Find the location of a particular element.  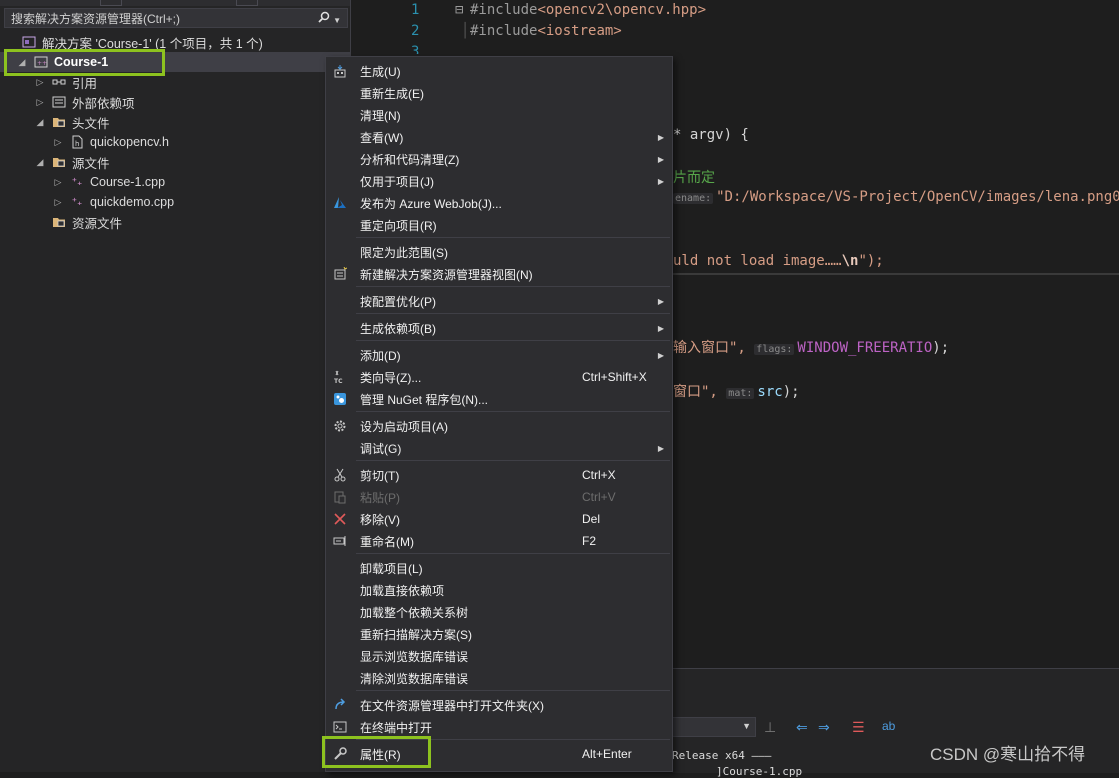

menu-item-build-deps: 生成依赖项(B) ▶ is located at coordinates (499, 328).